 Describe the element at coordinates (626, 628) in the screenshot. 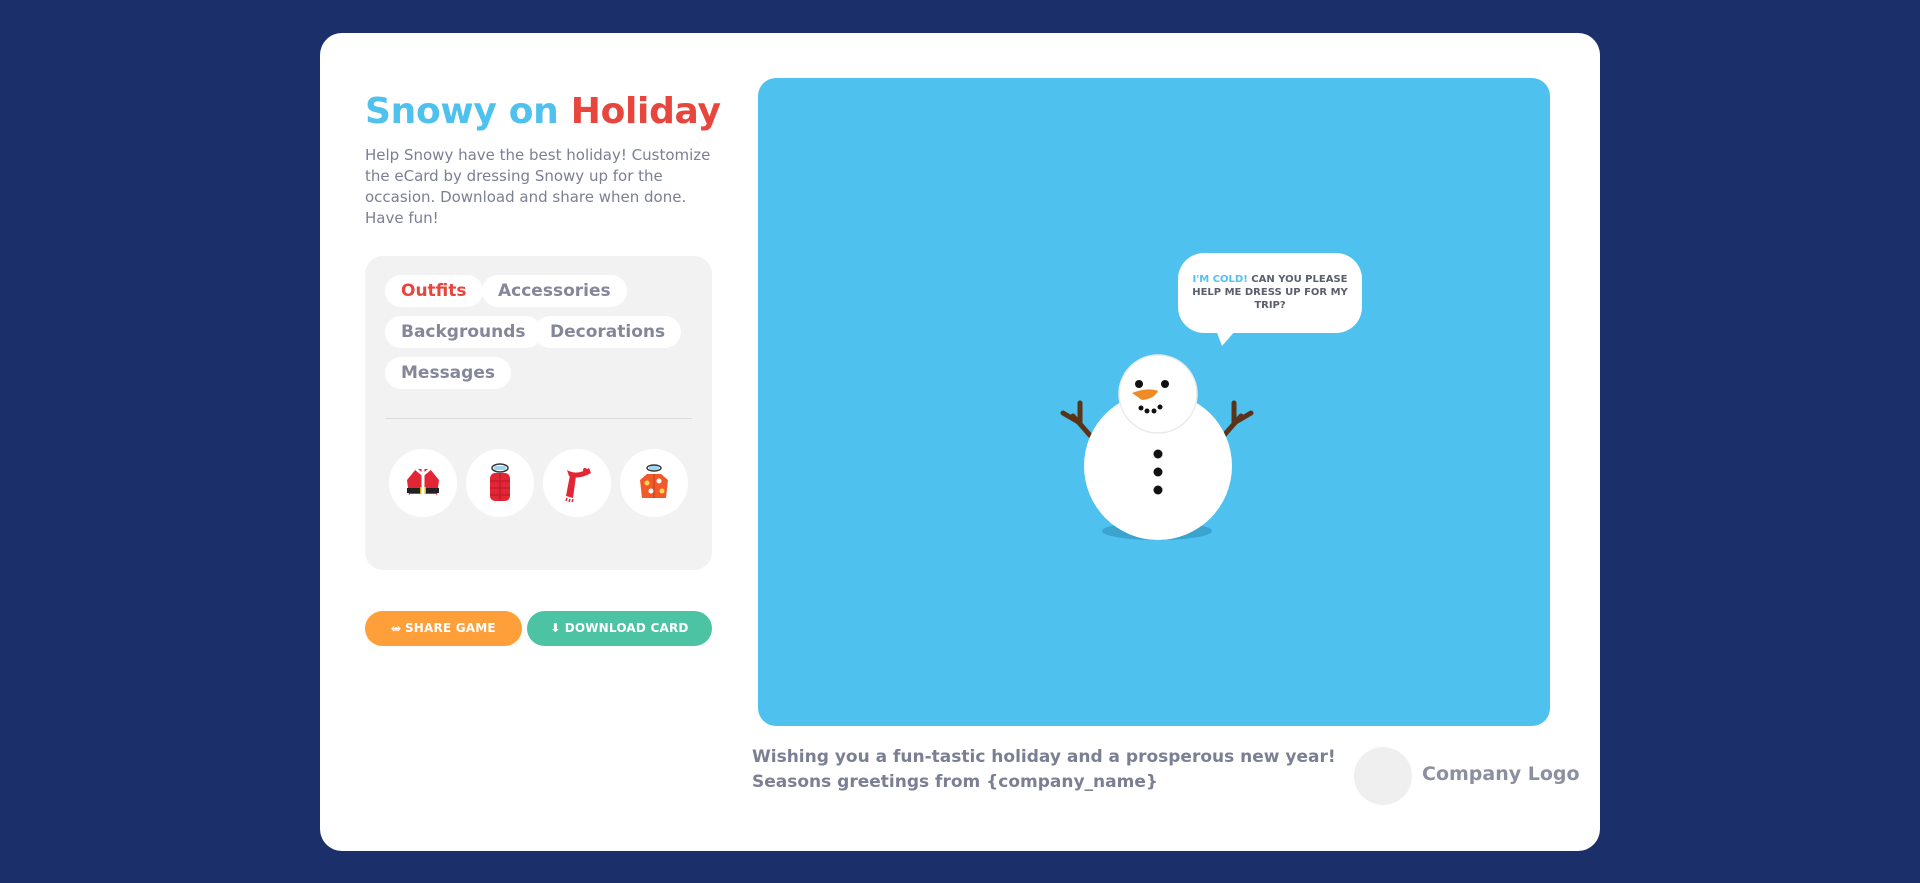

I see `download-card-label: DOWNLOAD CARD` at that location.